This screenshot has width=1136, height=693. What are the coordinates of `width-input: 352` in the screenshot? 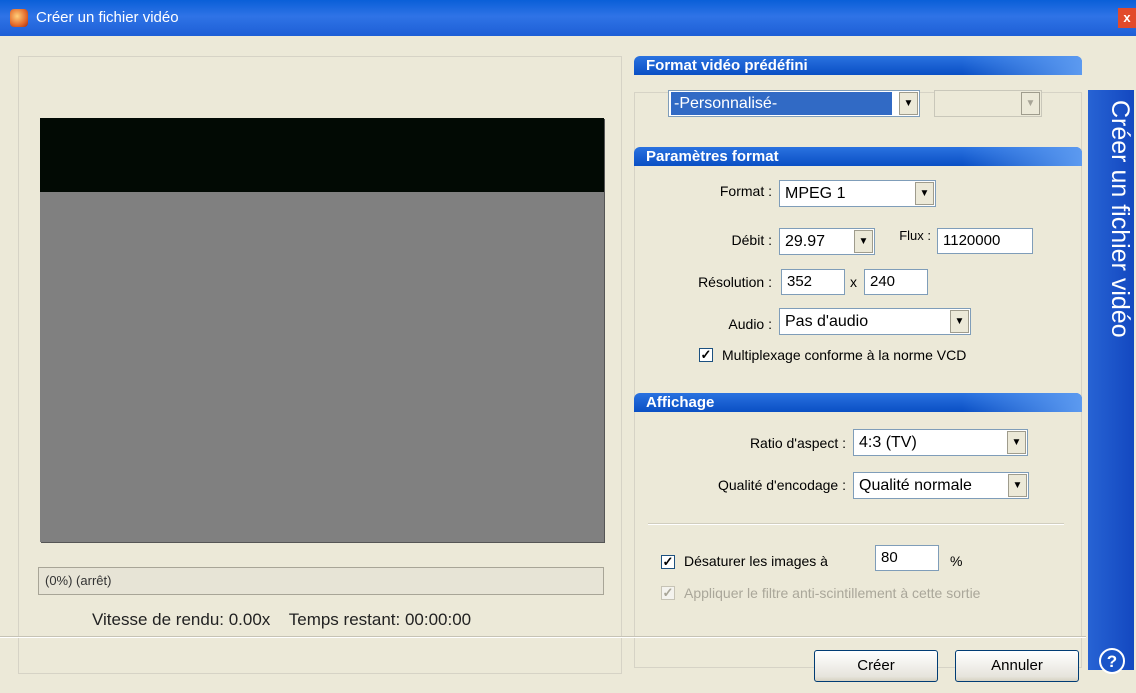 It's located at (813, 282).